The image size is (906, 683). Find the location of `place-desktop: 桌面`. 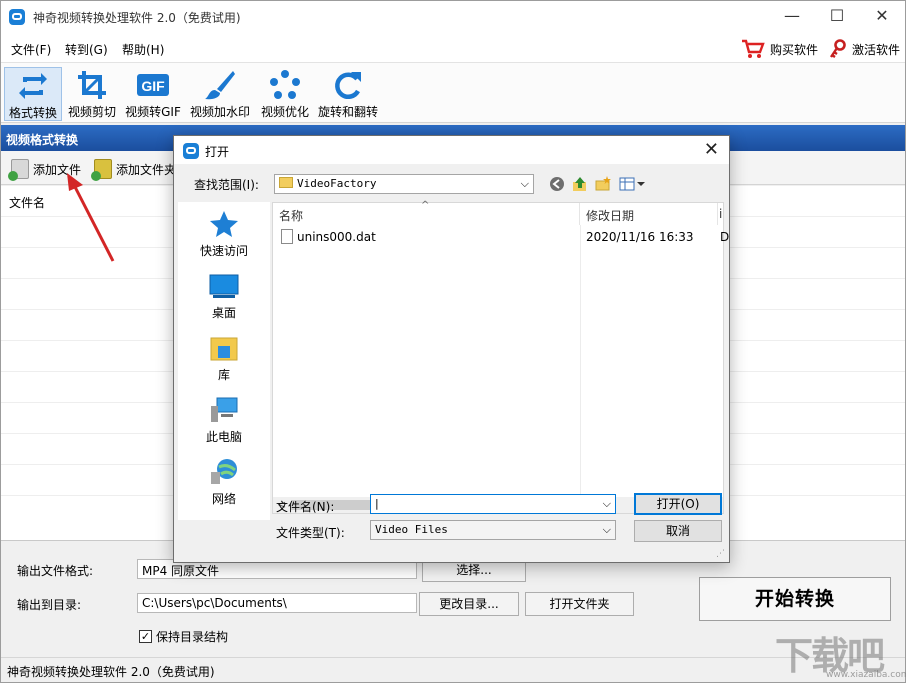

place-desktop: 桌面 is located at coordinates (224, 296).